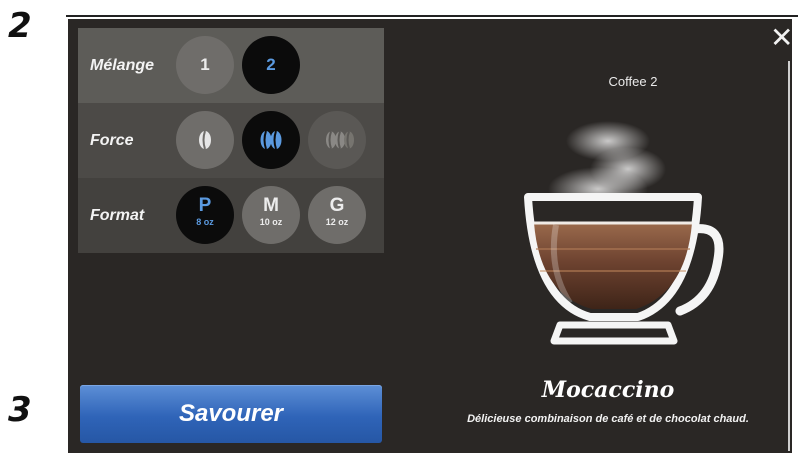 This screenshot has width=798, height=457. Describe the element at coordinates (337, 222) in the screenshot. I see `format-option-g-size: 12 oz` at that location.